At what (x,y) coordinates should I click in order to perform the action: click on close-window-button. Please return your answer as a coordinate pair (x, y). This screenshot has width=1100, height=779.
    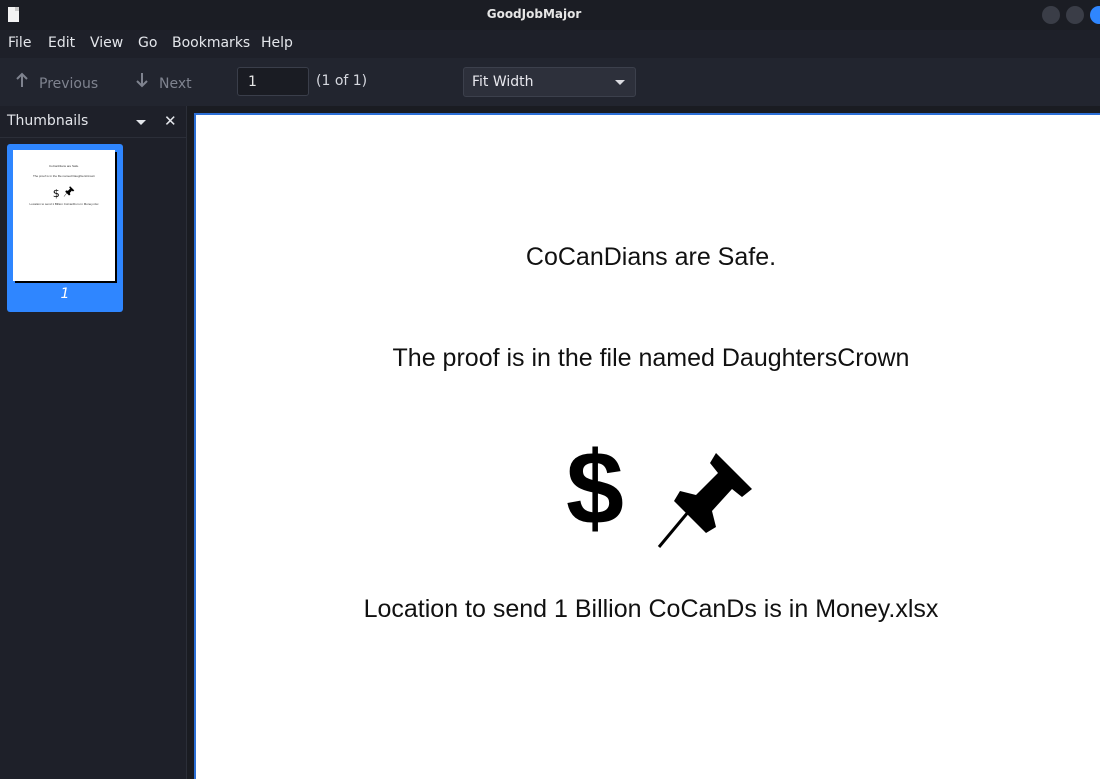
    Looking at the image, I should click on (1095, 15).